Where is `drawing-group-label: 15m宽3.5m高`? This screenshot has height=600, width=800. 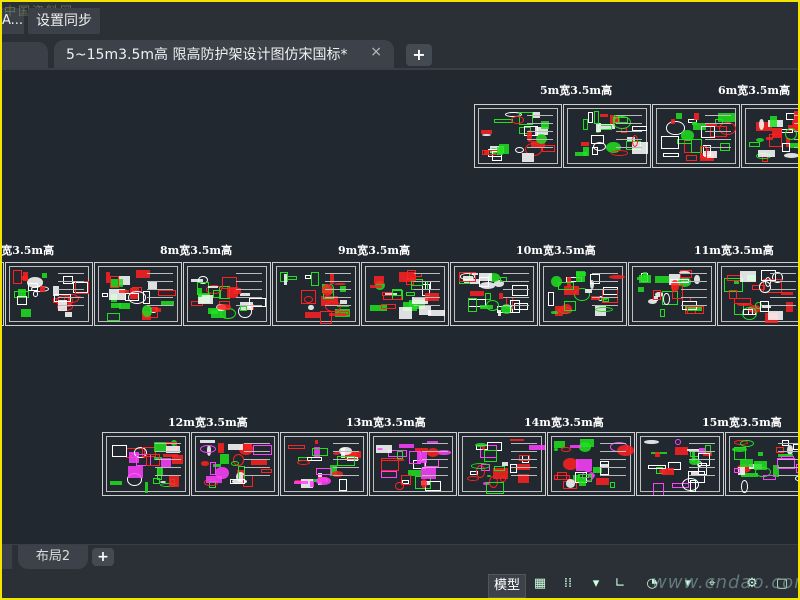
drawing-group-label: 15m宽3.5m高 is located at coordinates (742, 422).